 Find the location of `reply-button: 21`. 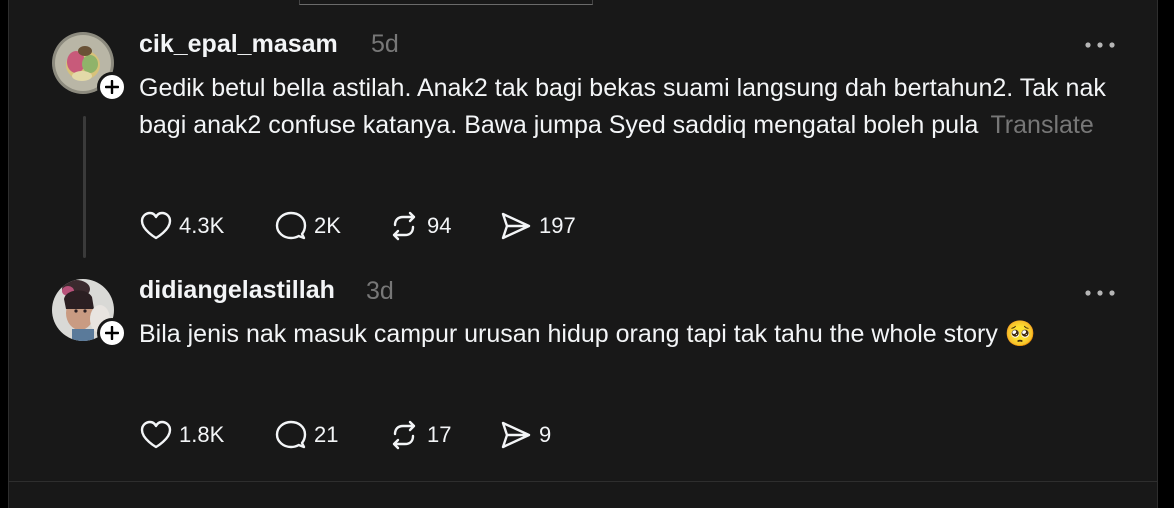

reply-button: 21 is located at coordinates (306, 435).